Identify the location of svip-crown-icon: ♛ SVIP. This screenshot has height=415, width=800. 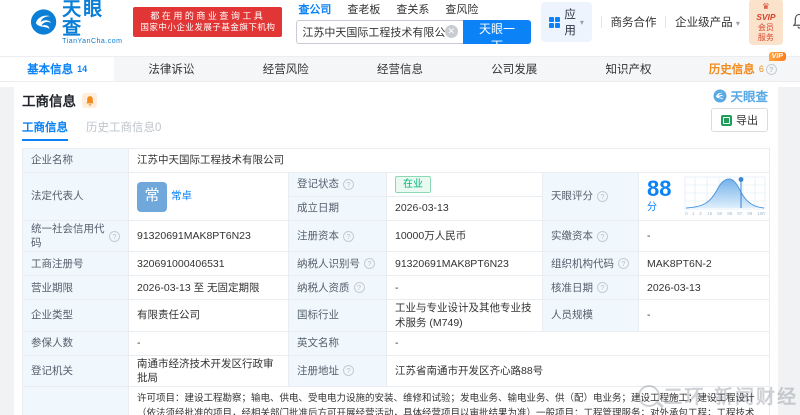
(766, 11).